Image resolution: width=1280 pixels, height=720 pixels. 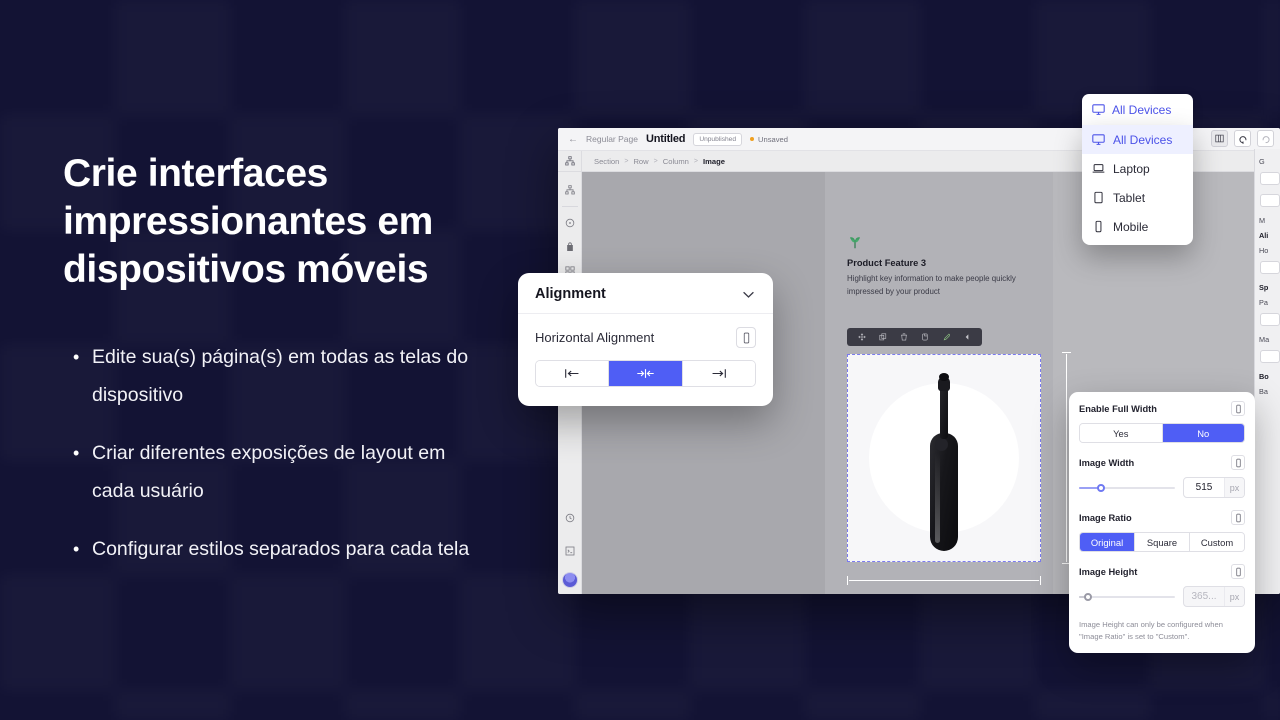 What do you see at coordinates (1107, 542) in the screenshot?
I see `ratio-original-button: Original` at bounding box center [1107, 542].